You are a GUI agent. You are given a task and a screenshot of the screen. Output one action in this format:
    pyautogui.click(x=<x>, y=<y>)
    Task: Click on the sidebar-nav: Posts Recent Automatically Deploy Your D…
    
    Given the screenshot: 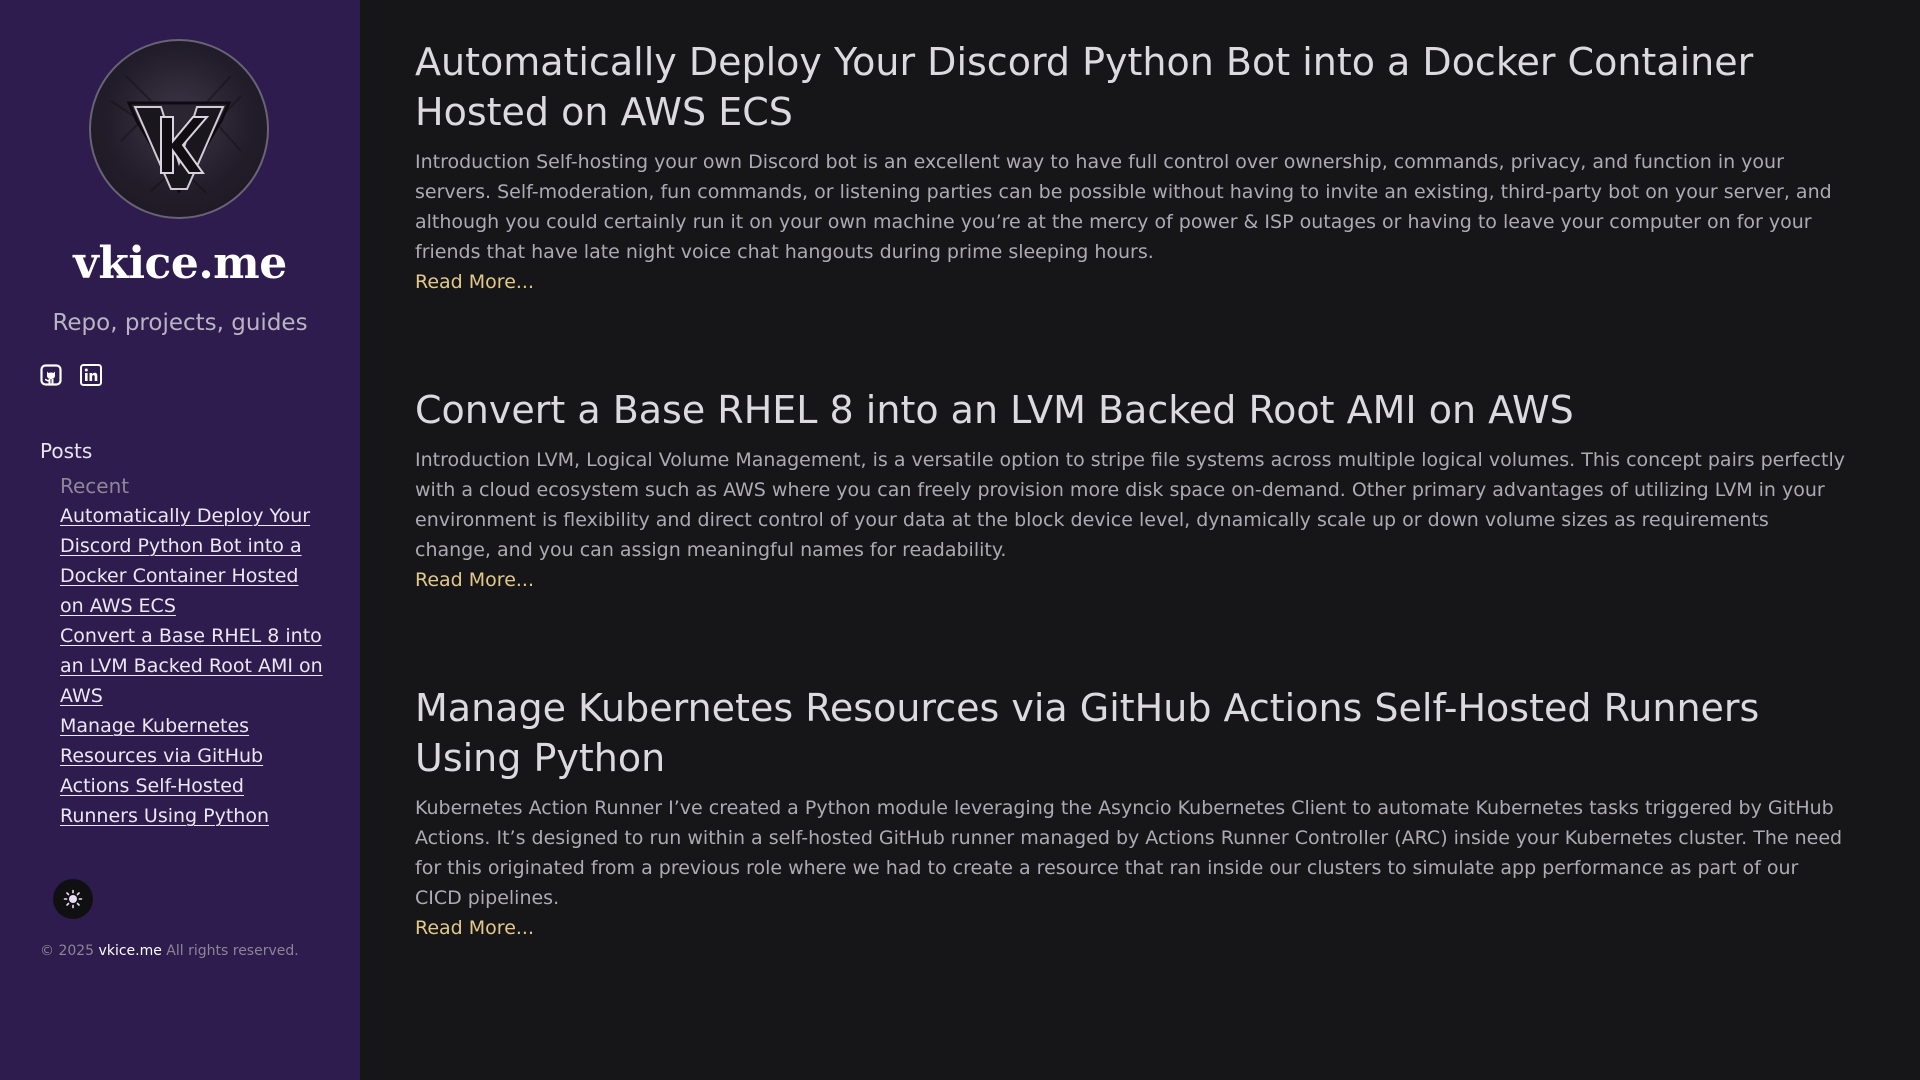 What is the action you would take?
    pyautogui.click(x=190, y=634)
    